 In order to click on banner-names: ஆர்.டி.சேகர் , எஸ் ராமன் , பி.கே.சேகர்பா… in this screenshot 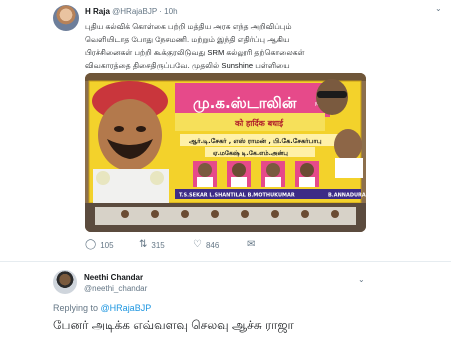, I will do `click(255, 141)`.